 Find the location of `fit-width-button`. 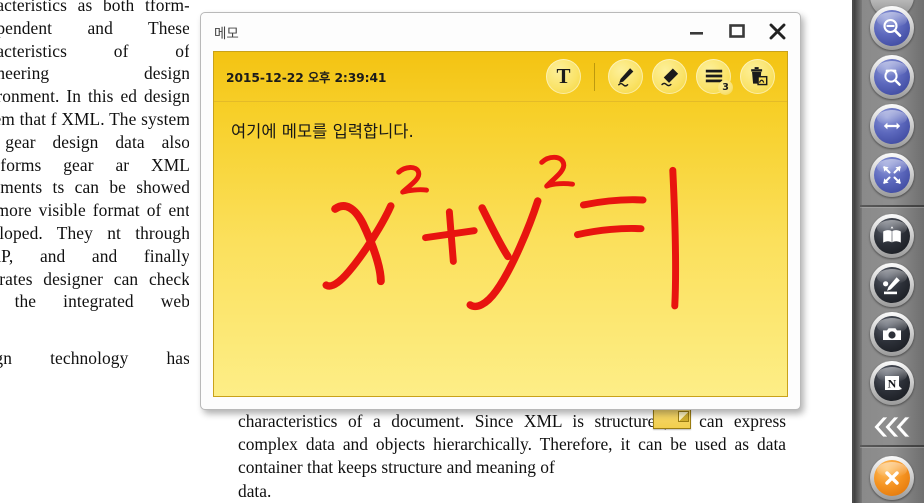

fit-width-button is located at coordinates (892, 126).